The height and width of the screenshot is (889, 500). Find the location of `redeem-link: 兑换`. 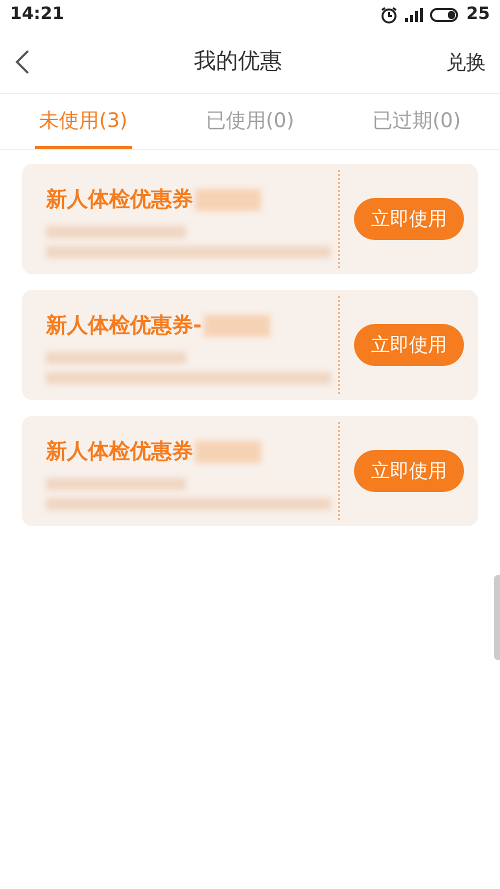

redeem-link: 兑换 is located at coordinates (466, 61).